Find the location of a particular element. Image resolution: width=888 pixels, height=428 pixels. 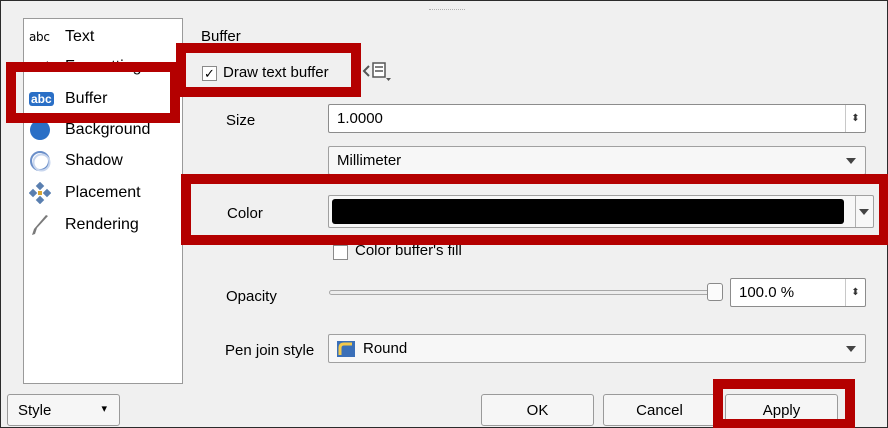

sidebar-item-buffer: abc Buffer is located at coordinates (68, 99).